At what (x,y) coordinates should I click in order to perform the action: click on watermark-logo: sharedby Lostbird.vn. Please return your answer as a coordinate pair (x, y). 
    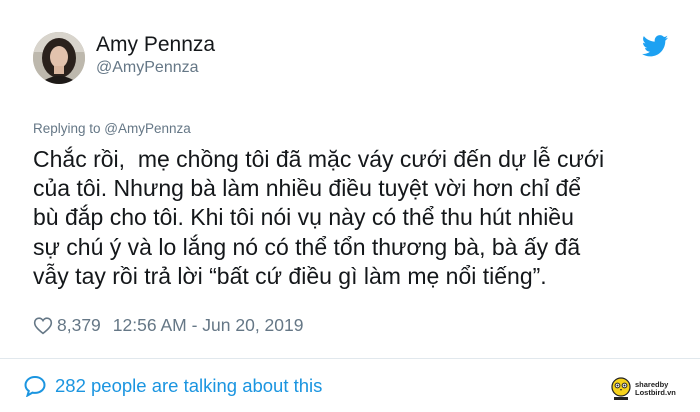
    Looking at the image, I should click on (646, 389).